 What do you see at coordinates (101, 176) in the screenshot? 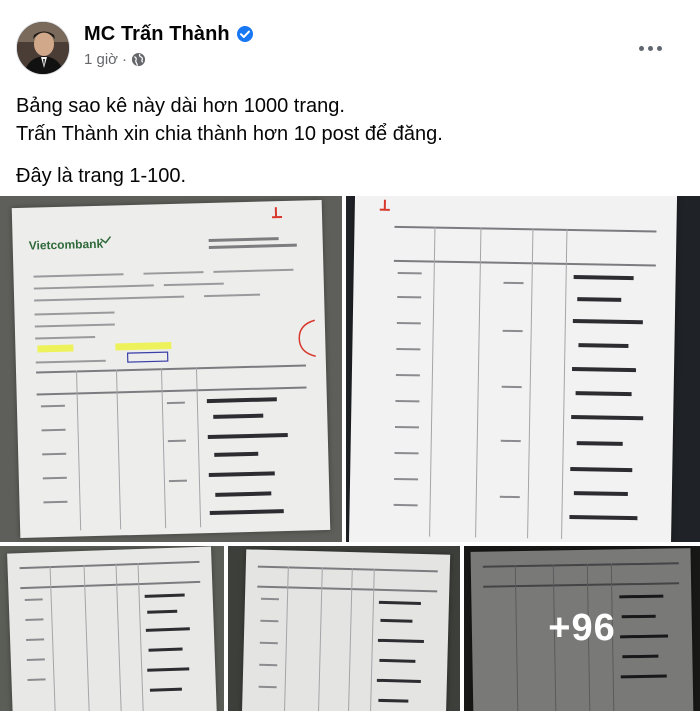
I see `post-text-line: Đây là trang 1-100.` at bounding box center [101, 176].